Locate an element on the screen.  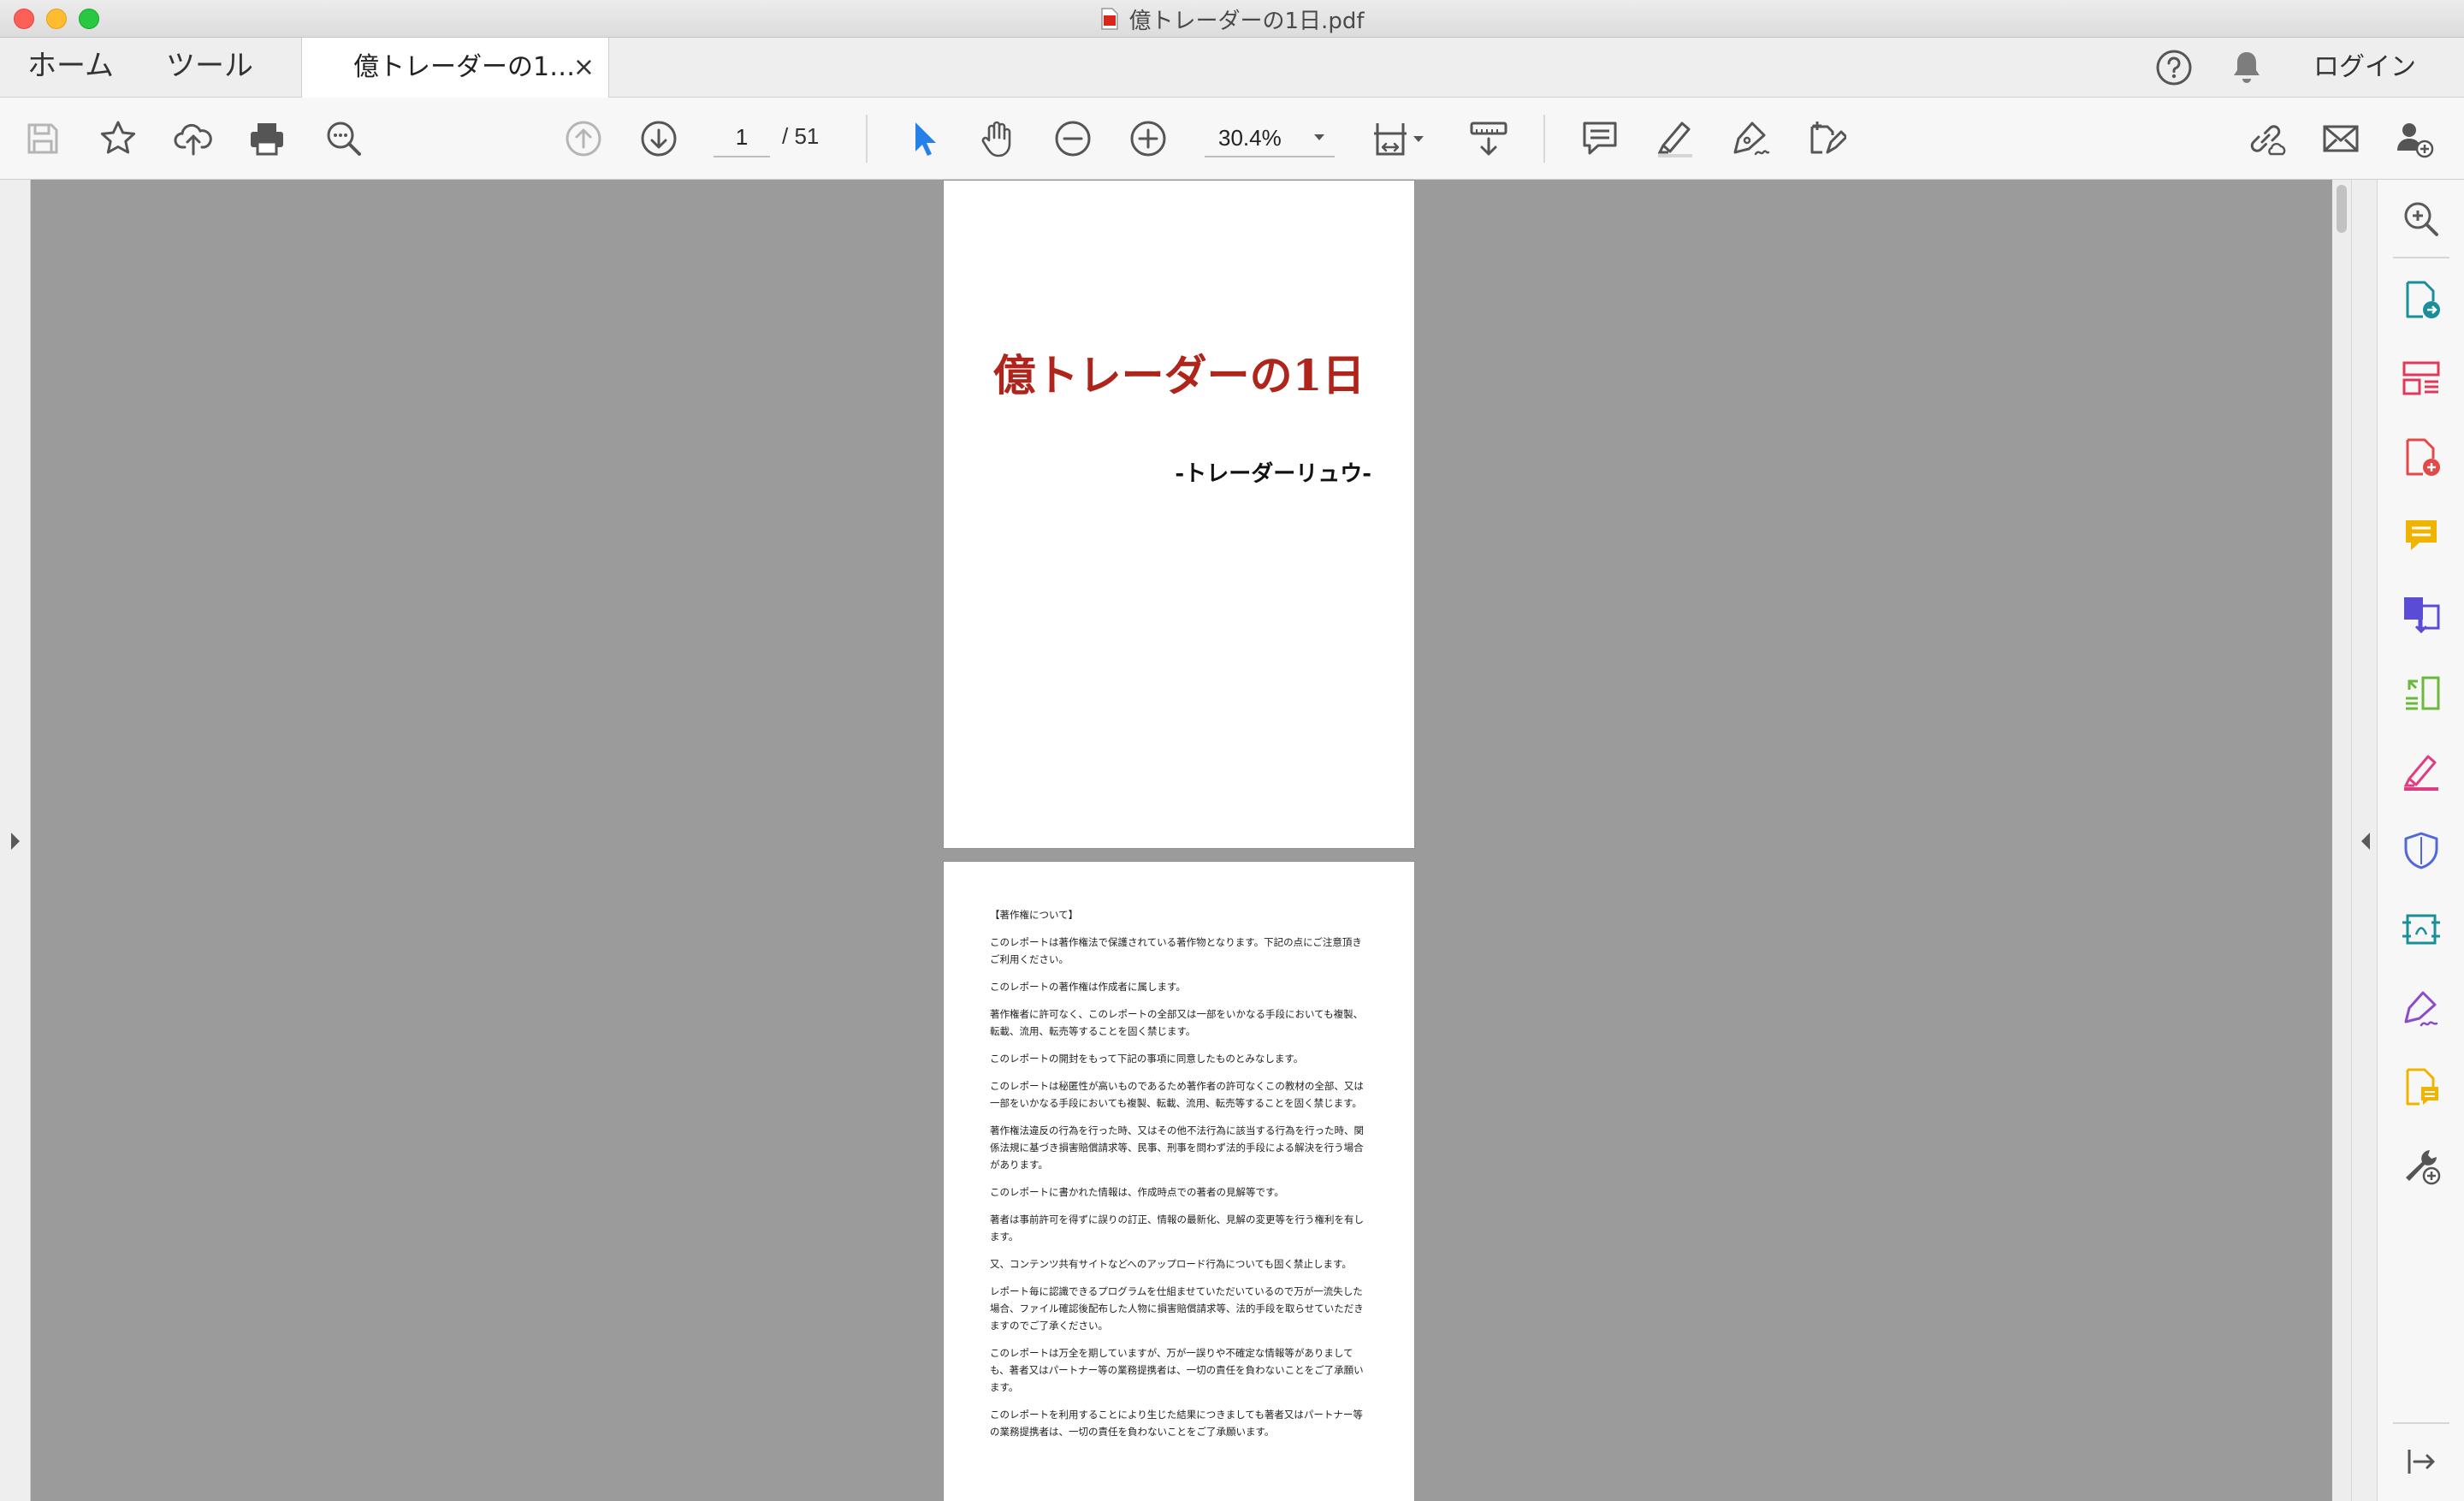
toolbar: / 51 30.4% is located at coordinates (1232, 139).